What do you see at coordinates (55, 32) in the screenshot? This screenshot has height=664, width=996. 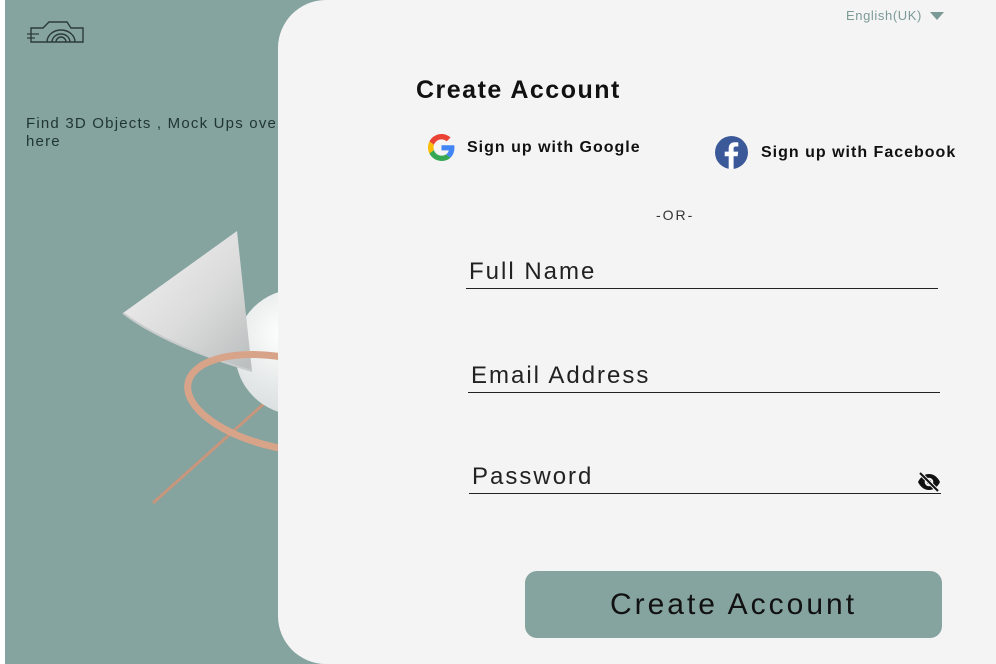 I see `camera-logo-icon` at bounding box center [55, 32].